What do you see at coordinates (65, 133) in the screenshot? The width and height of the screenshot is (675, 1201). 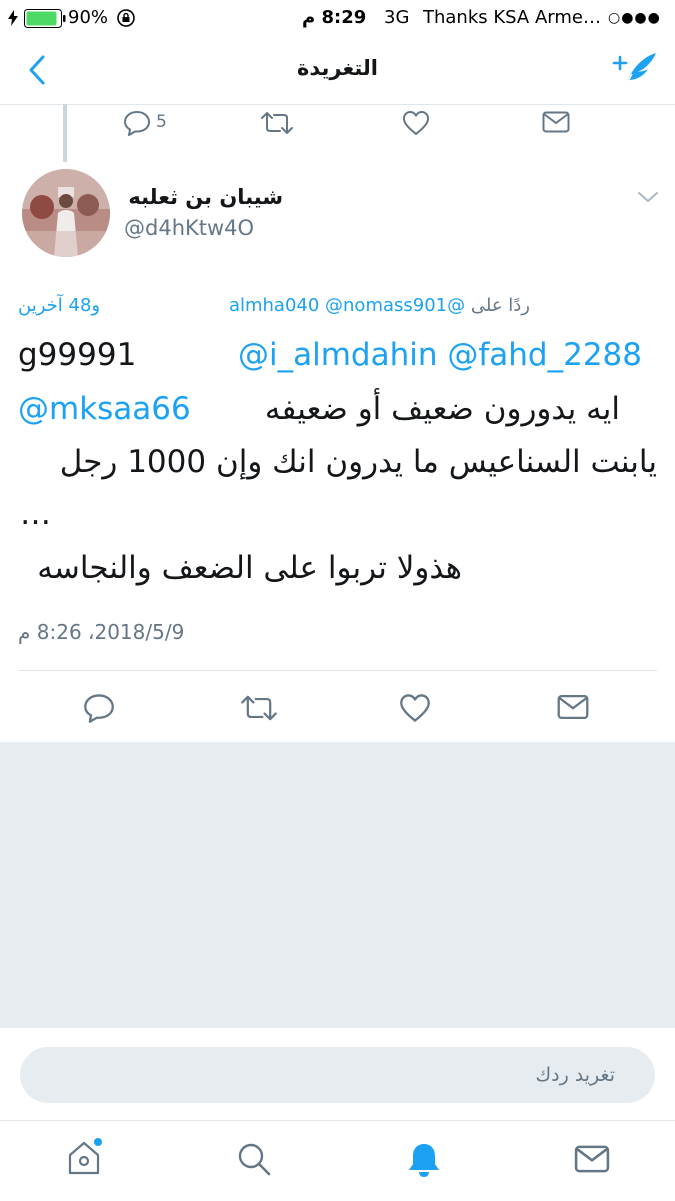 I see `thread-line` at bounding box center [65, 133].